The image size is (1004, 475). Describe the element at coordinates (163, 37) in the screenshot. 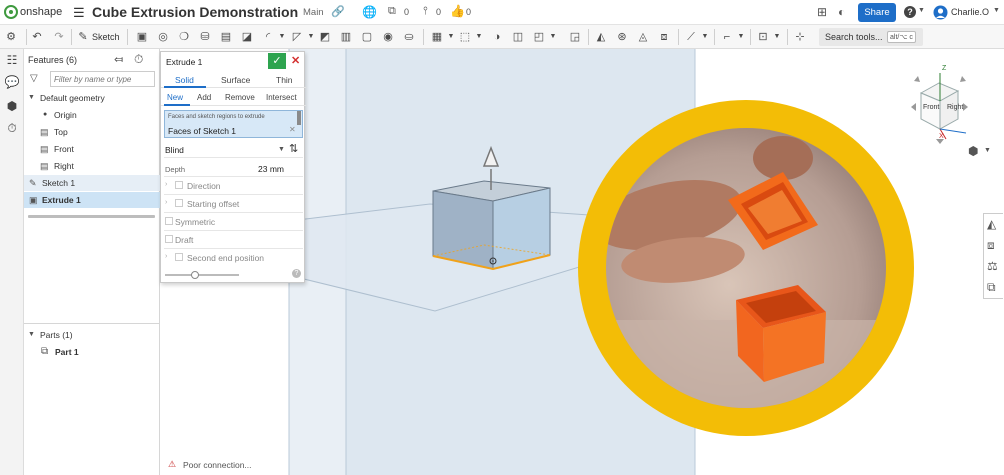

I see `revolve-icon: ◎` at that location.